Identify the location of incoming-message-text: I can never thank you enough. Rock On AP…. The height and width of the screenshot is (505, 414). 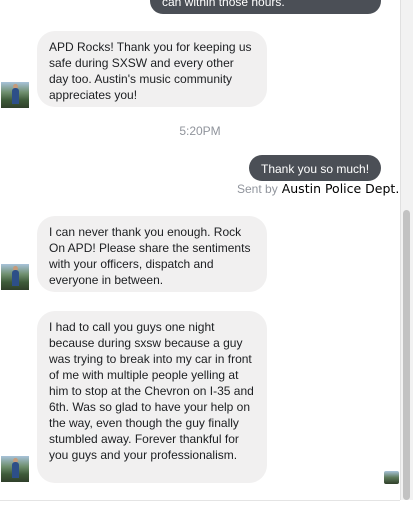
(150, 256).